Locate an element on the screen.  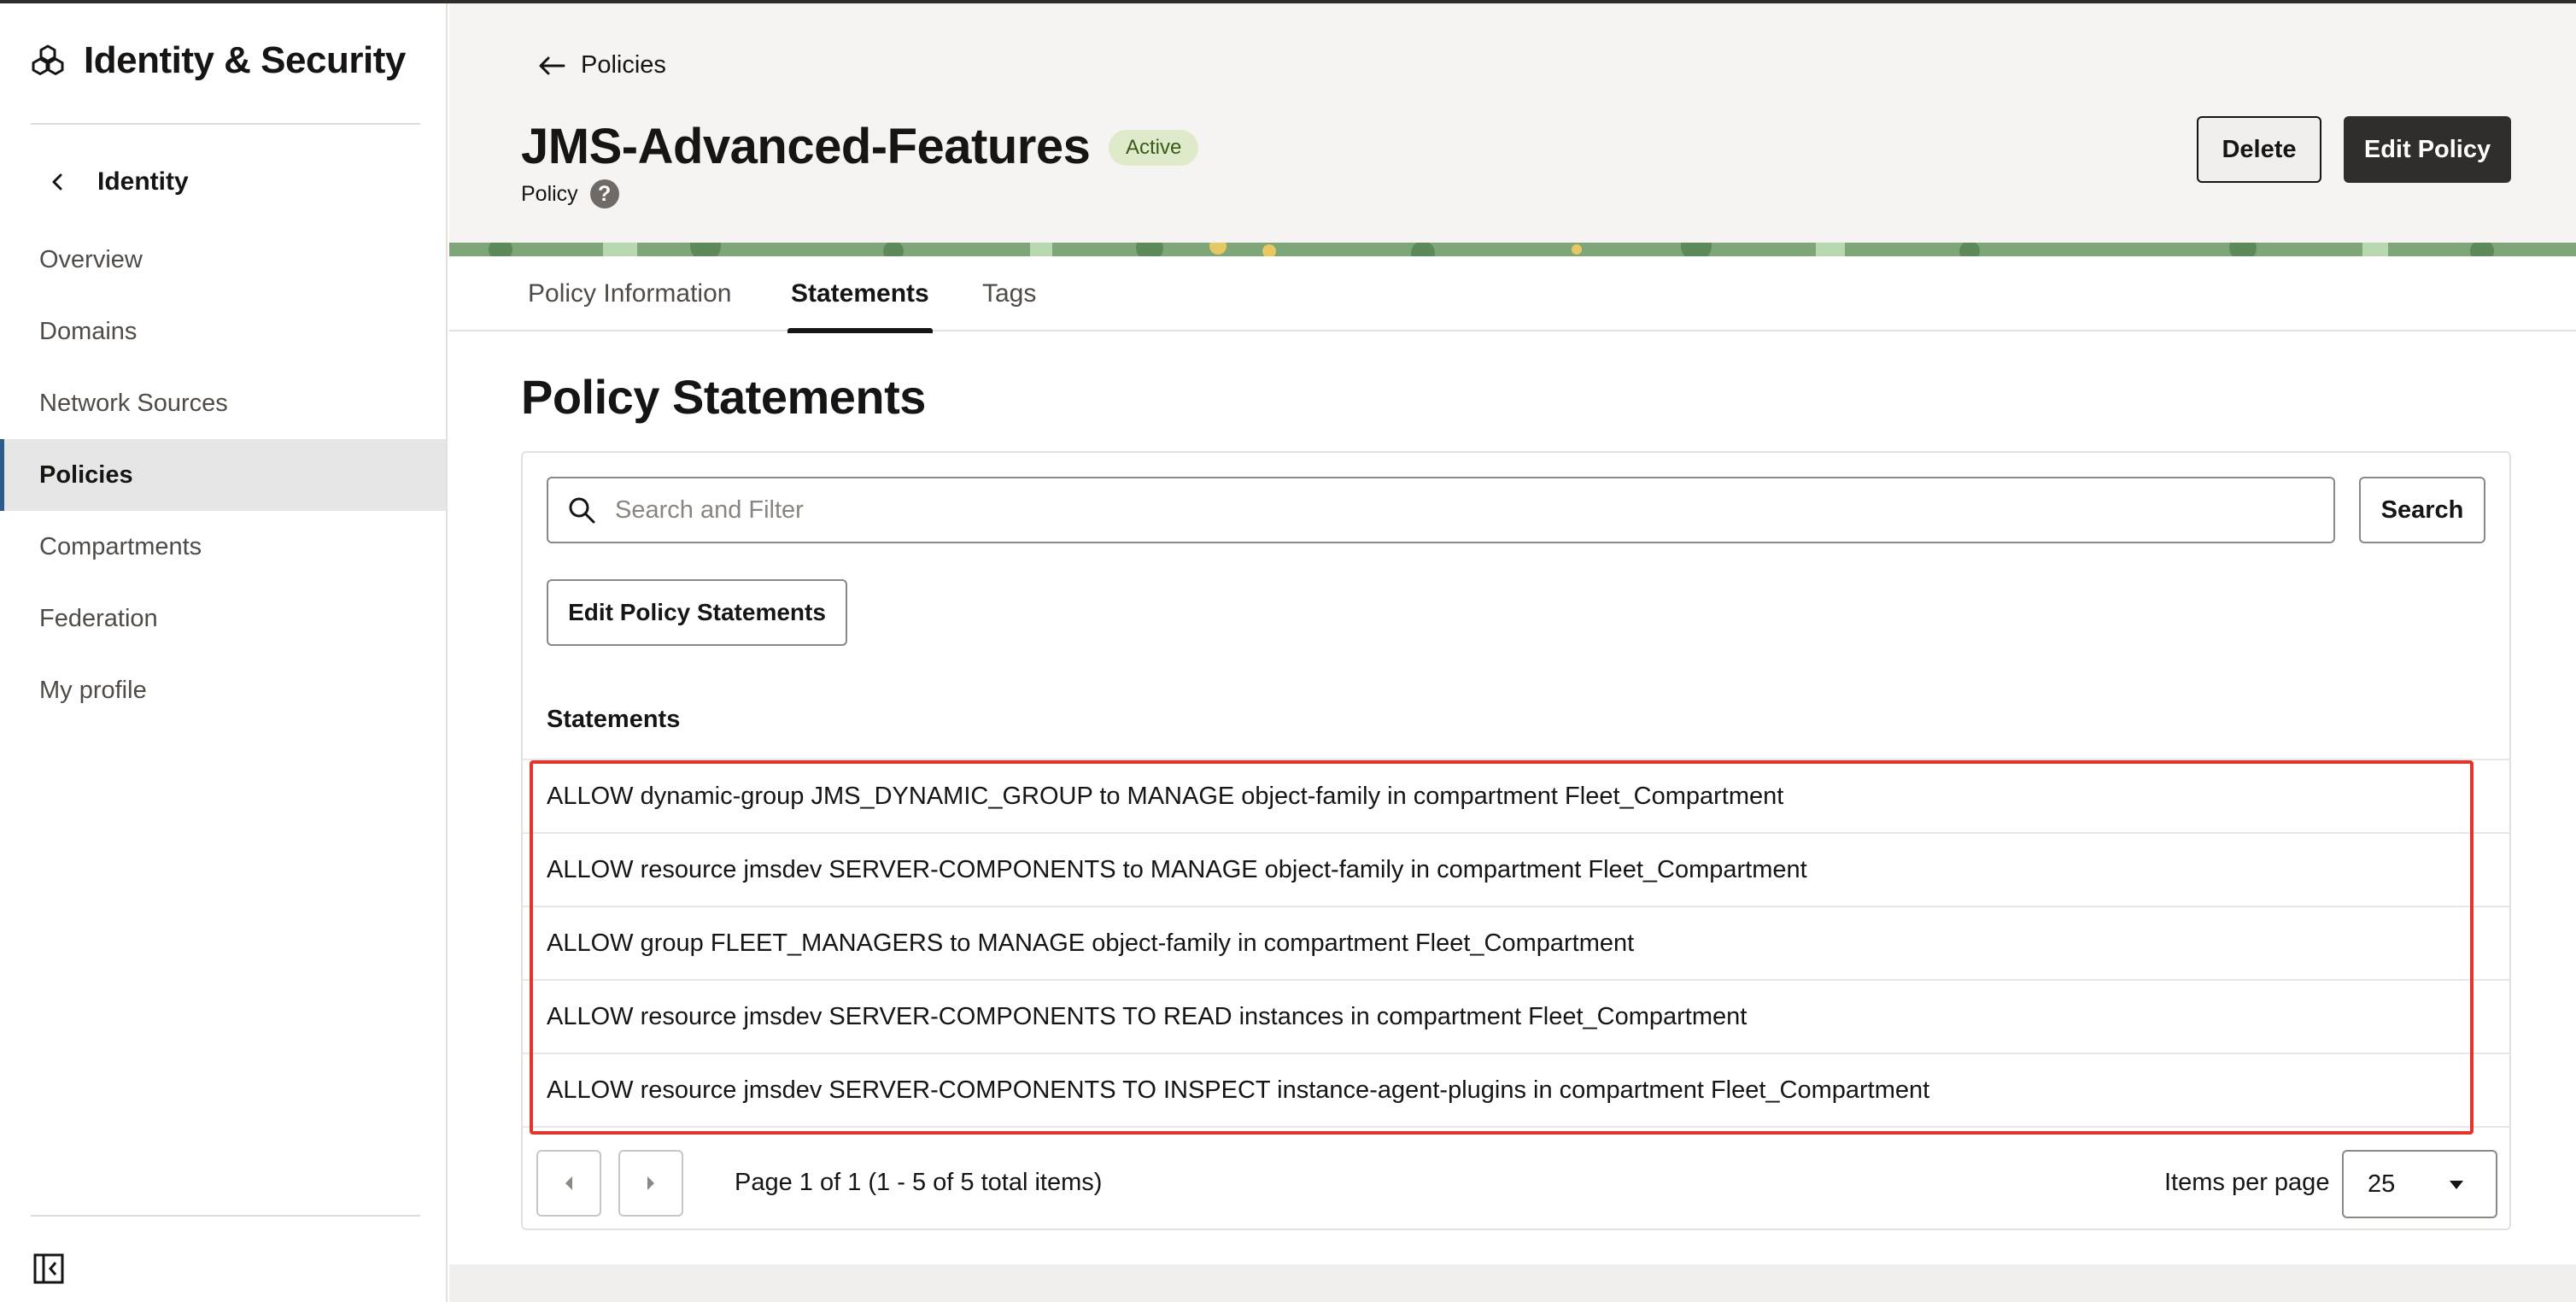
items-per-page-label: Items per page is located at coordinates (2247, 1183).